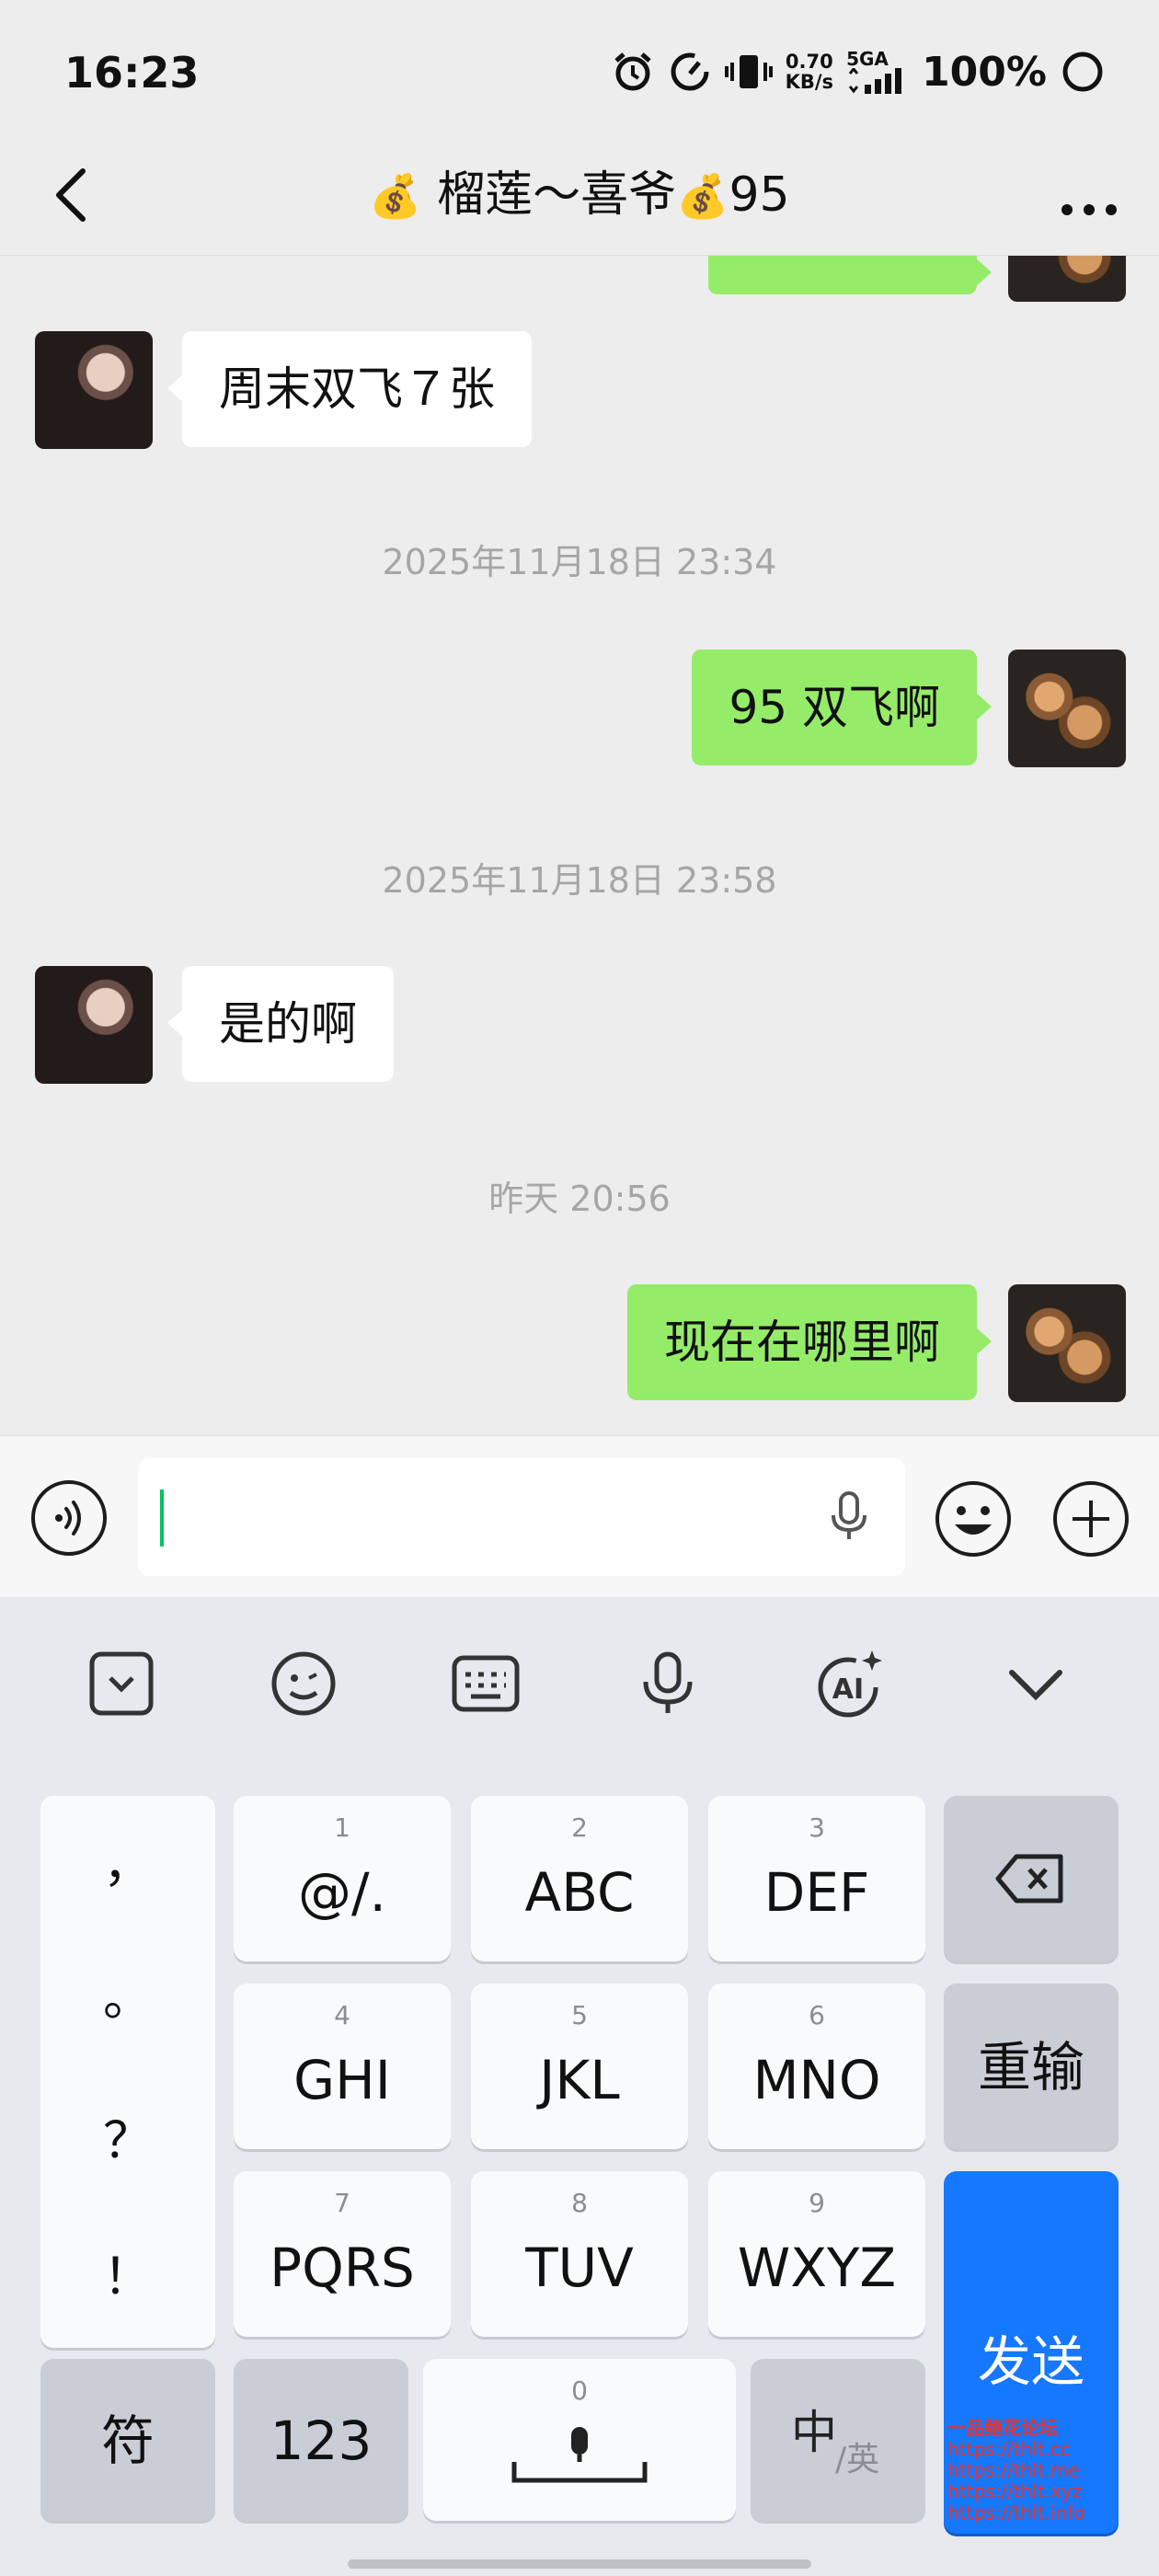 Image resolution: width=1159 pixels, height=2576 pixels. What do you see at coordinates (814, 2432) in the screenshot?
I see `lang-main-label: 中` at bounding box center [814, 2432].